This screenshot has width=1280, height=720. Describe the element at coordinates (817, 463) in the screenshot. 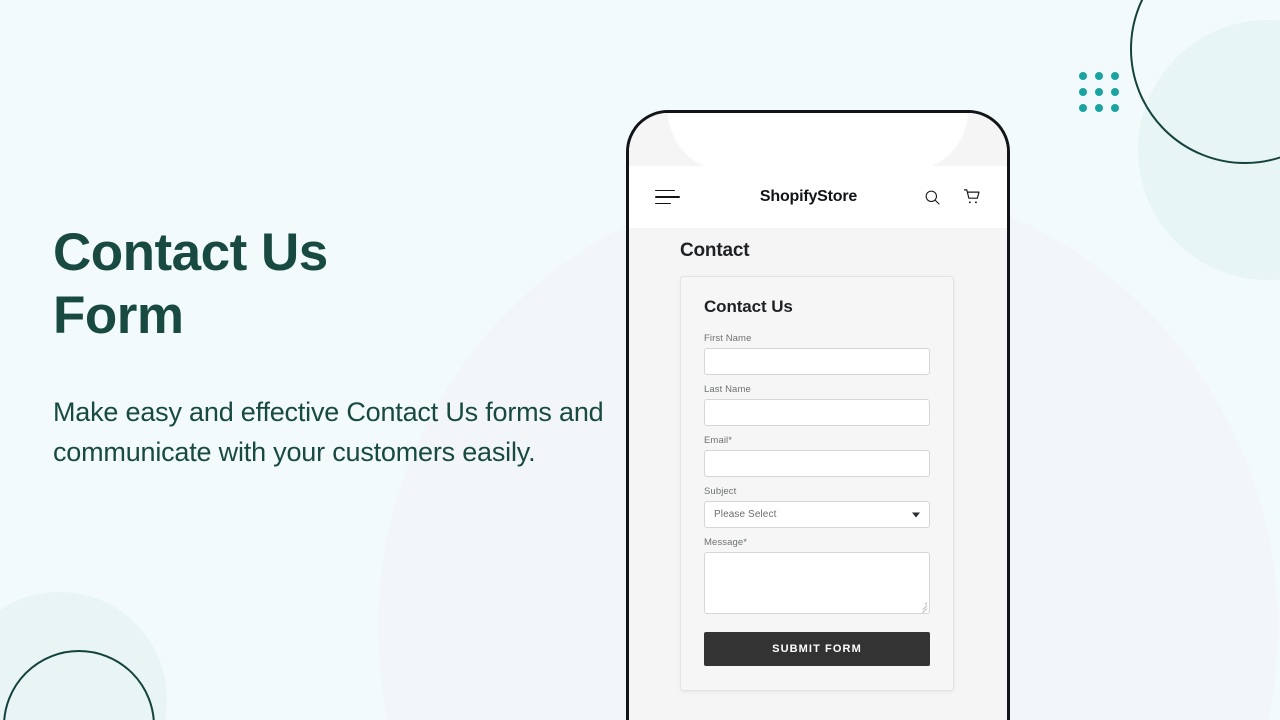

I see `email-input` at that location.